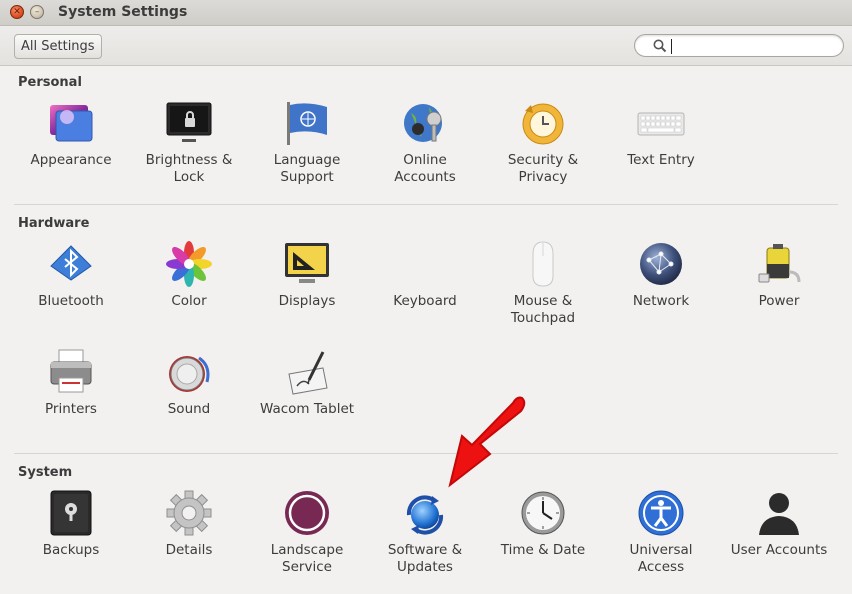 This screenshot has width=852, height=594. What do you see at coordinates (661, 513) in the screenshot?
I see `universal-access-icon` at bounding box center [661, 513].